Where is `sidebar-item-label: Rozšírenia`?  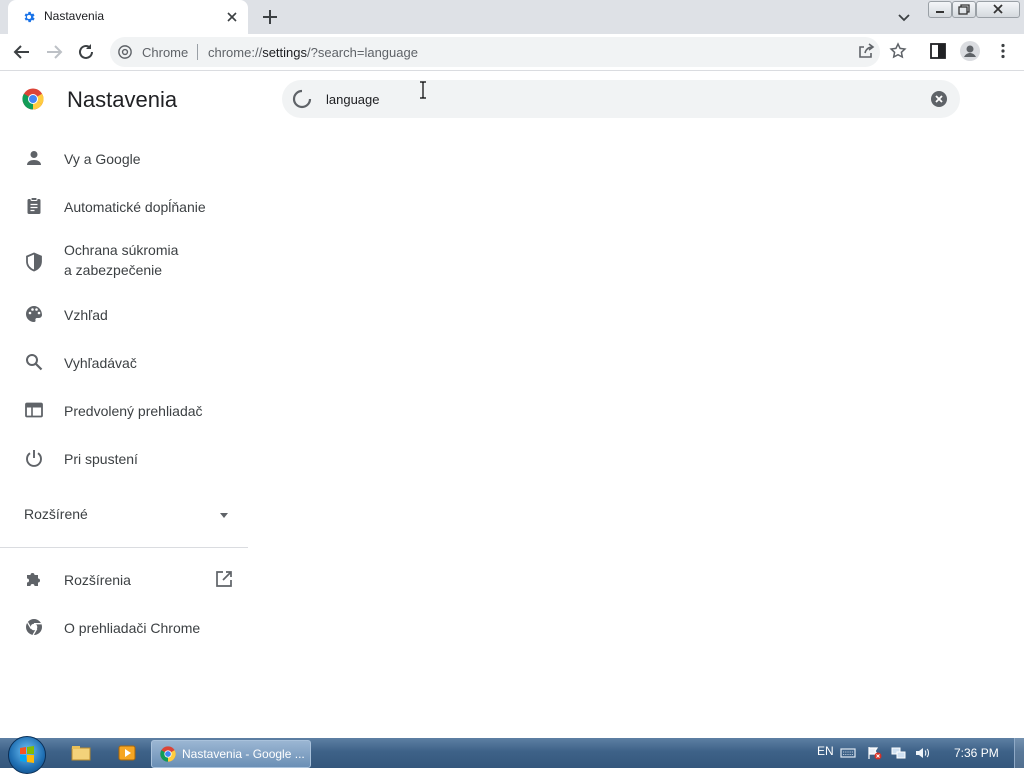
sidebar-item-label: Rozšírenia is located at coordinates (97, 580).